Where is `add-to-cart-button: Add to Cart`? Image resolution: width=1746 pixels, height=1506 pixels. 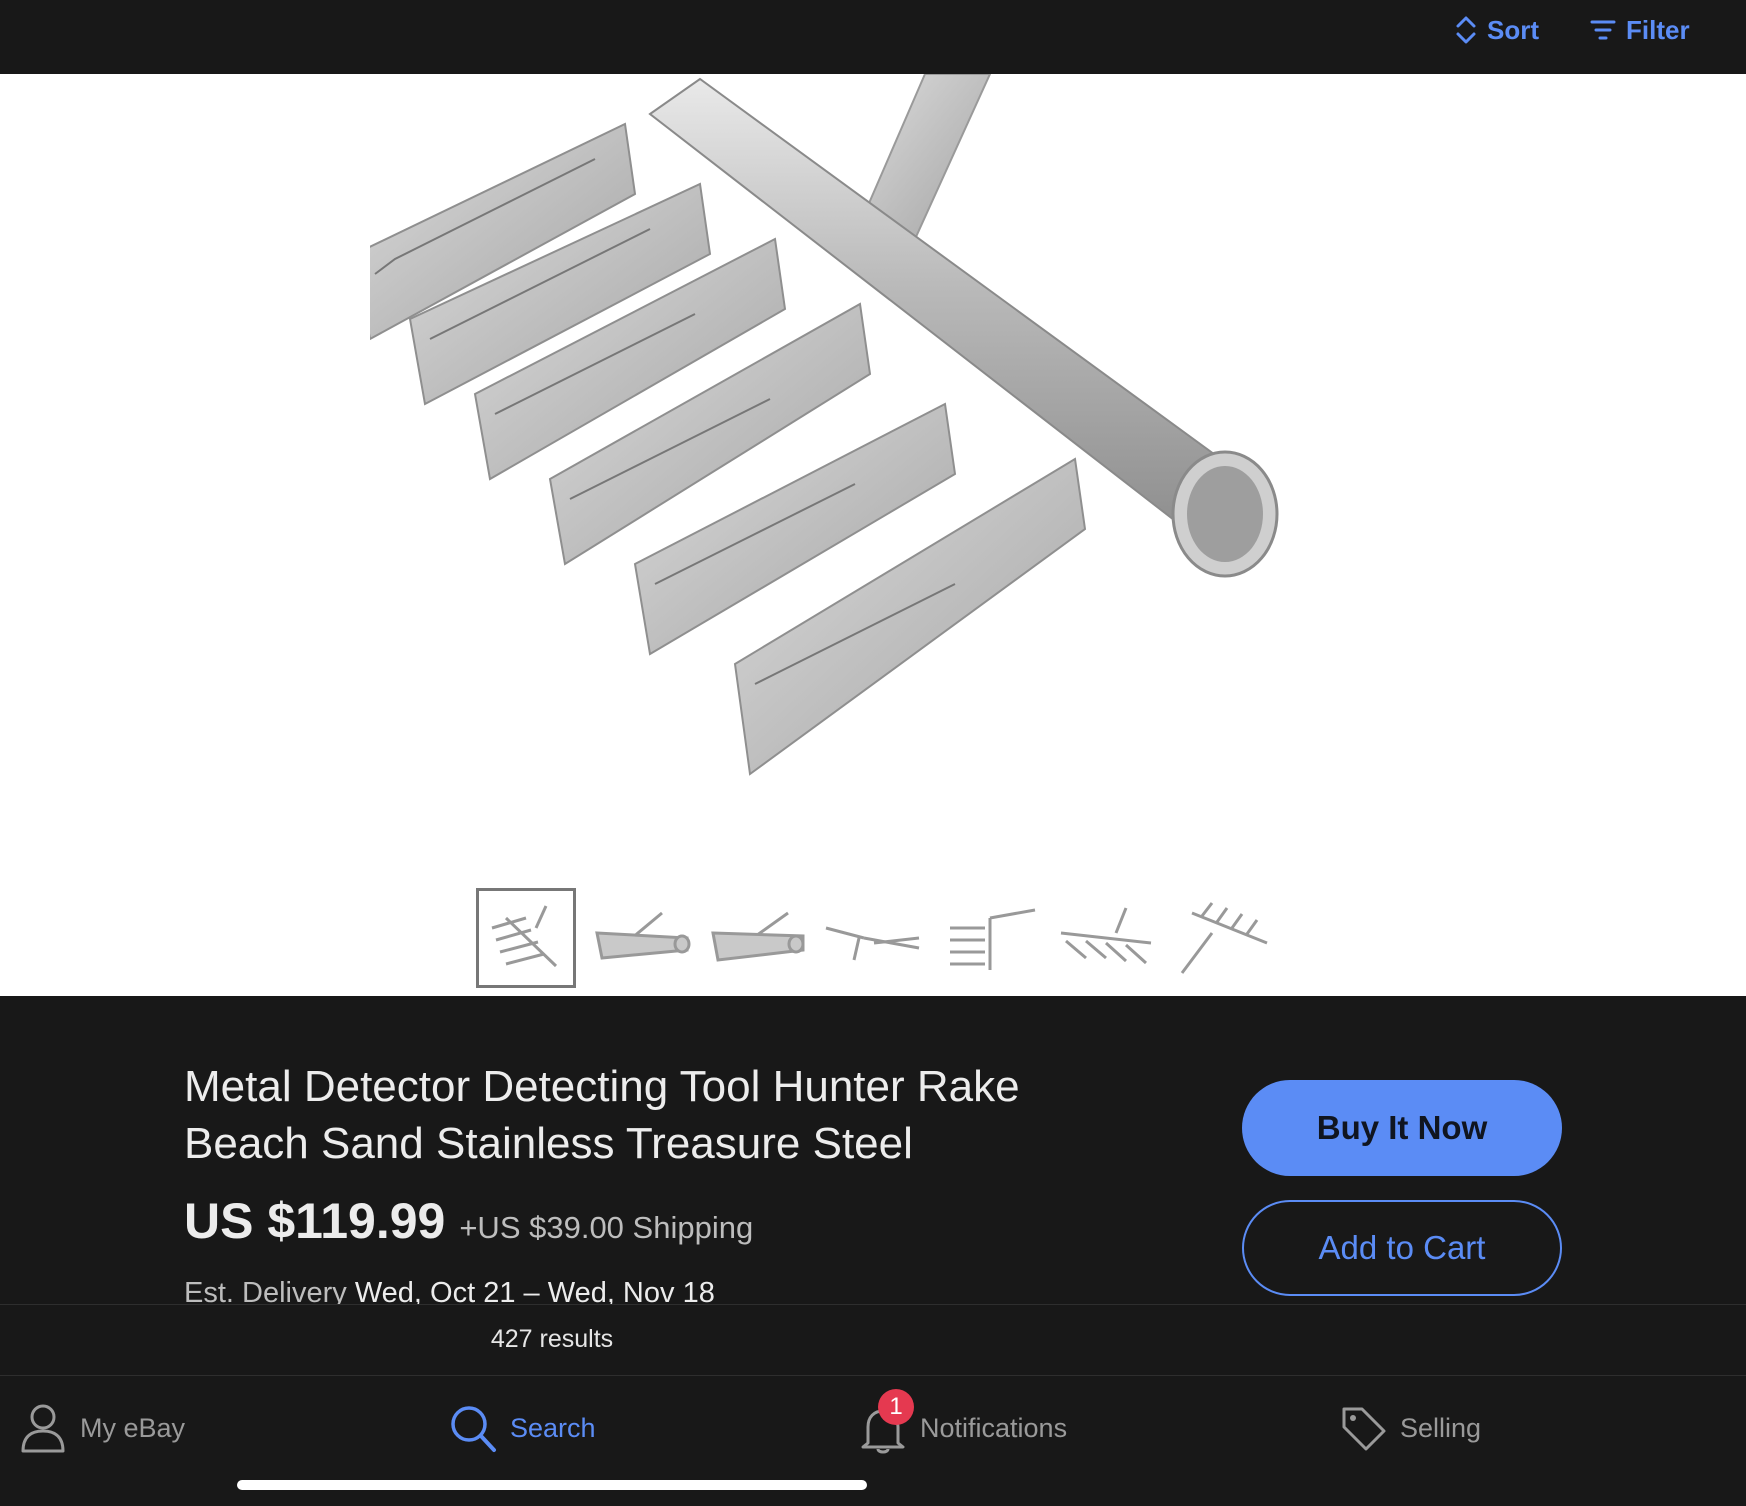
add-to-cart-button: Add to Cart is located at coordinates (1402, 1248).